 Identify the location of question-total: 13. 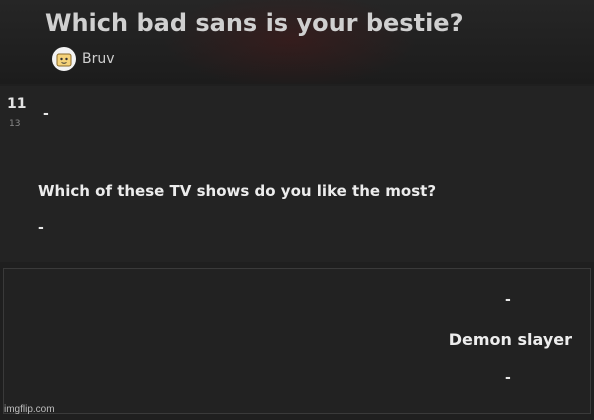
(15, 124).